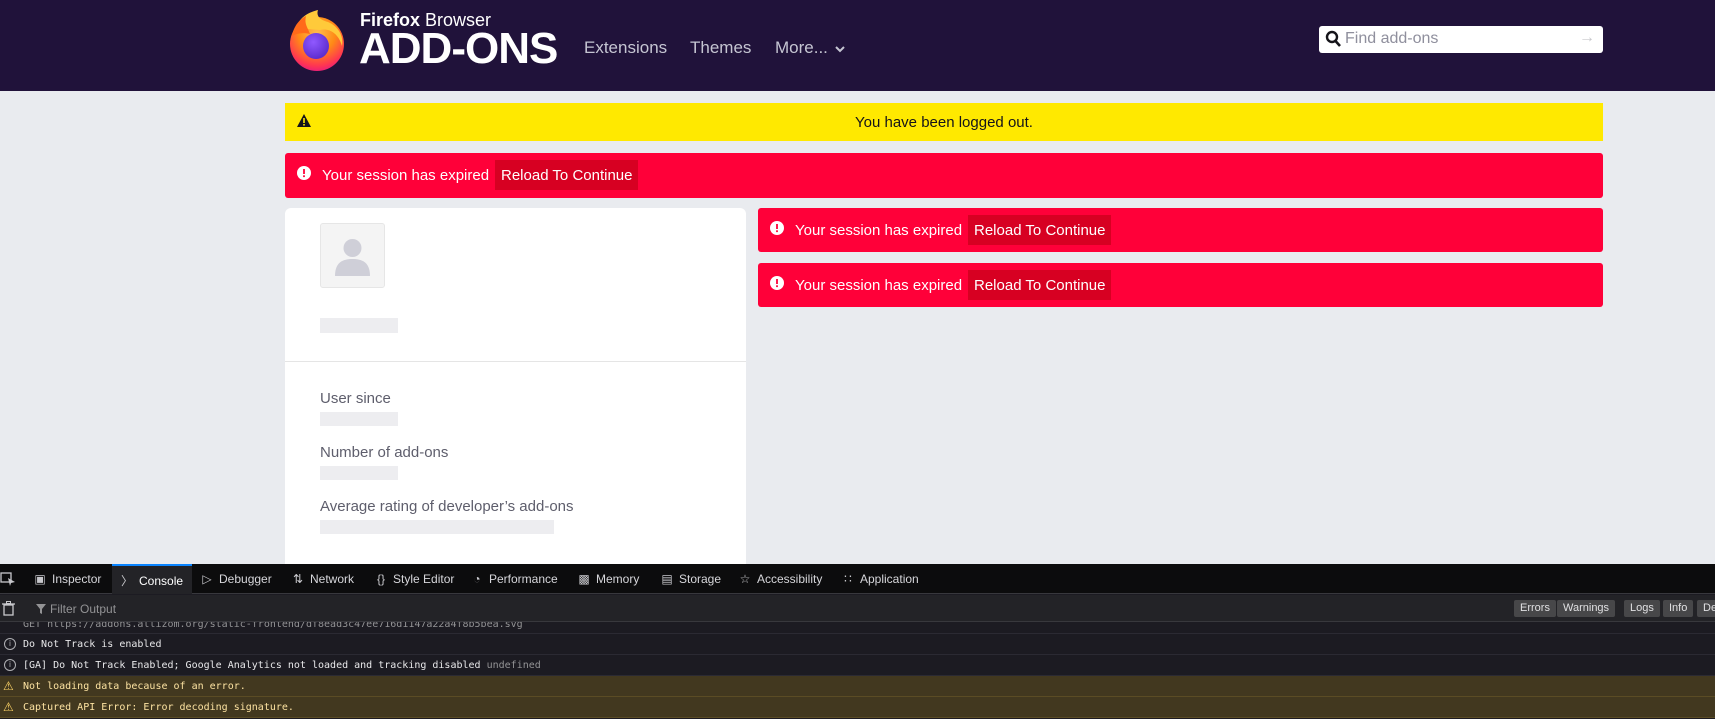 This screenshot has width=1715, height=719. I want to click on logged-out-message: You have been logged out., so click(944, 122).